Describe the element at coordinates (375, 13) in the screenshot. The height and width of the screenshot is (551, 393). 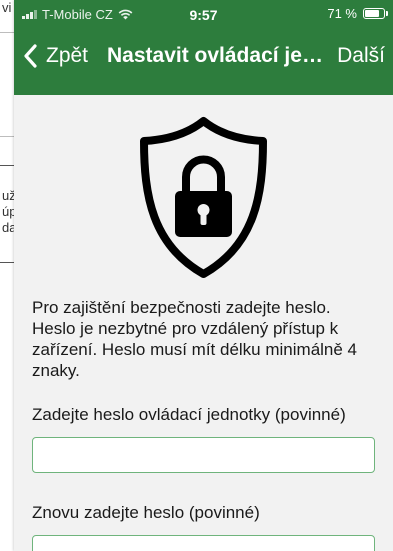
I see `battery-icon` at that location.